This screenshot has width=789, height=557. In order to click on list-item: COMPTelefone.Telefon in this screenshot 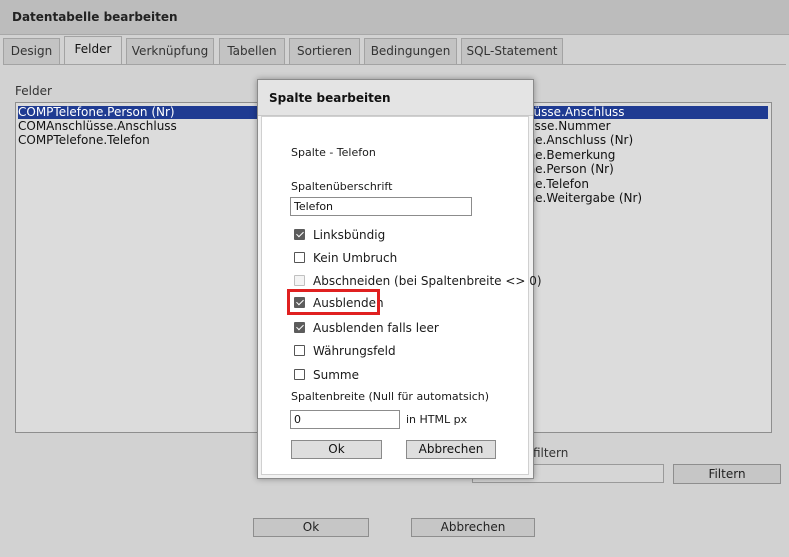, I will do `click(84, 140)`.